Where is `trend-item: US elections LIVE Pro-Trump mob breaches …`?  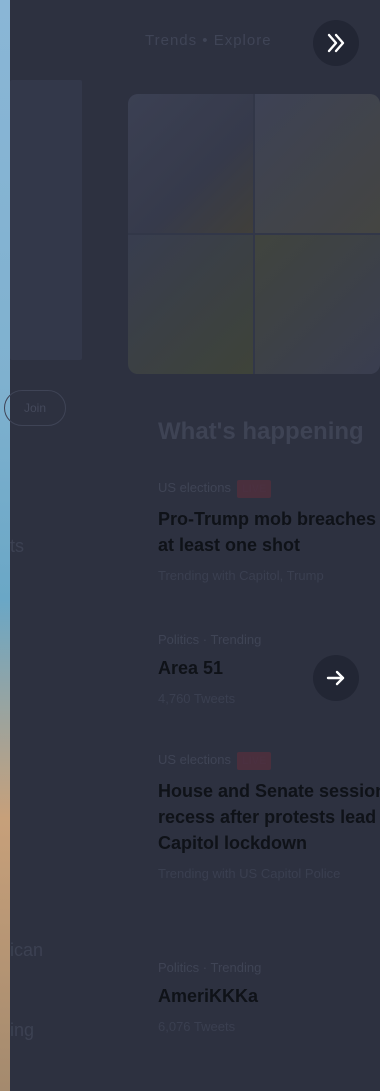
trend-item: US elections LIVE Pro-Trump mob breaches … is located at coordinates (269, 531).